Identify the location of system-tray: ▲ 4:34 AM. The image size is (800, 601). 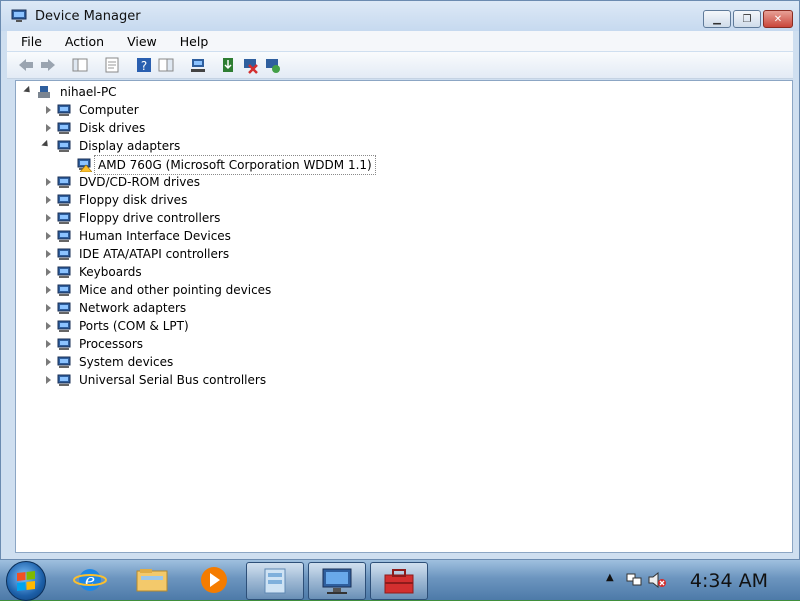
(695, 580).